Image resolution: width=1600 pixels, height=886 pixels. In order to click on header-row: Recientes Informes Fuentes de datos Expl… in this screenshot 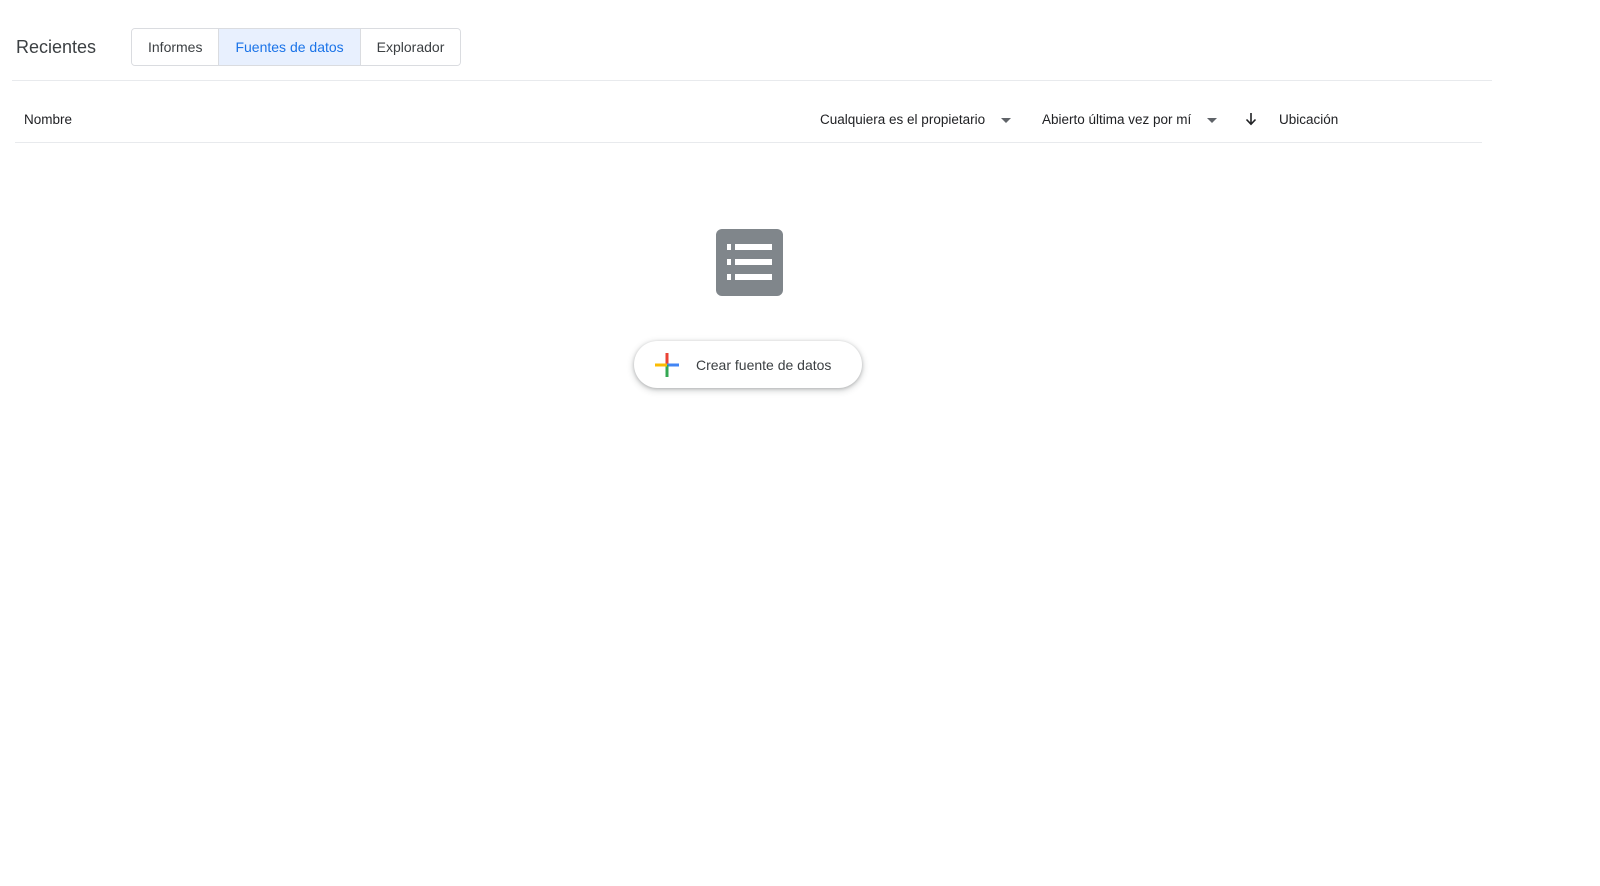, I will do `click(752, 40)`.